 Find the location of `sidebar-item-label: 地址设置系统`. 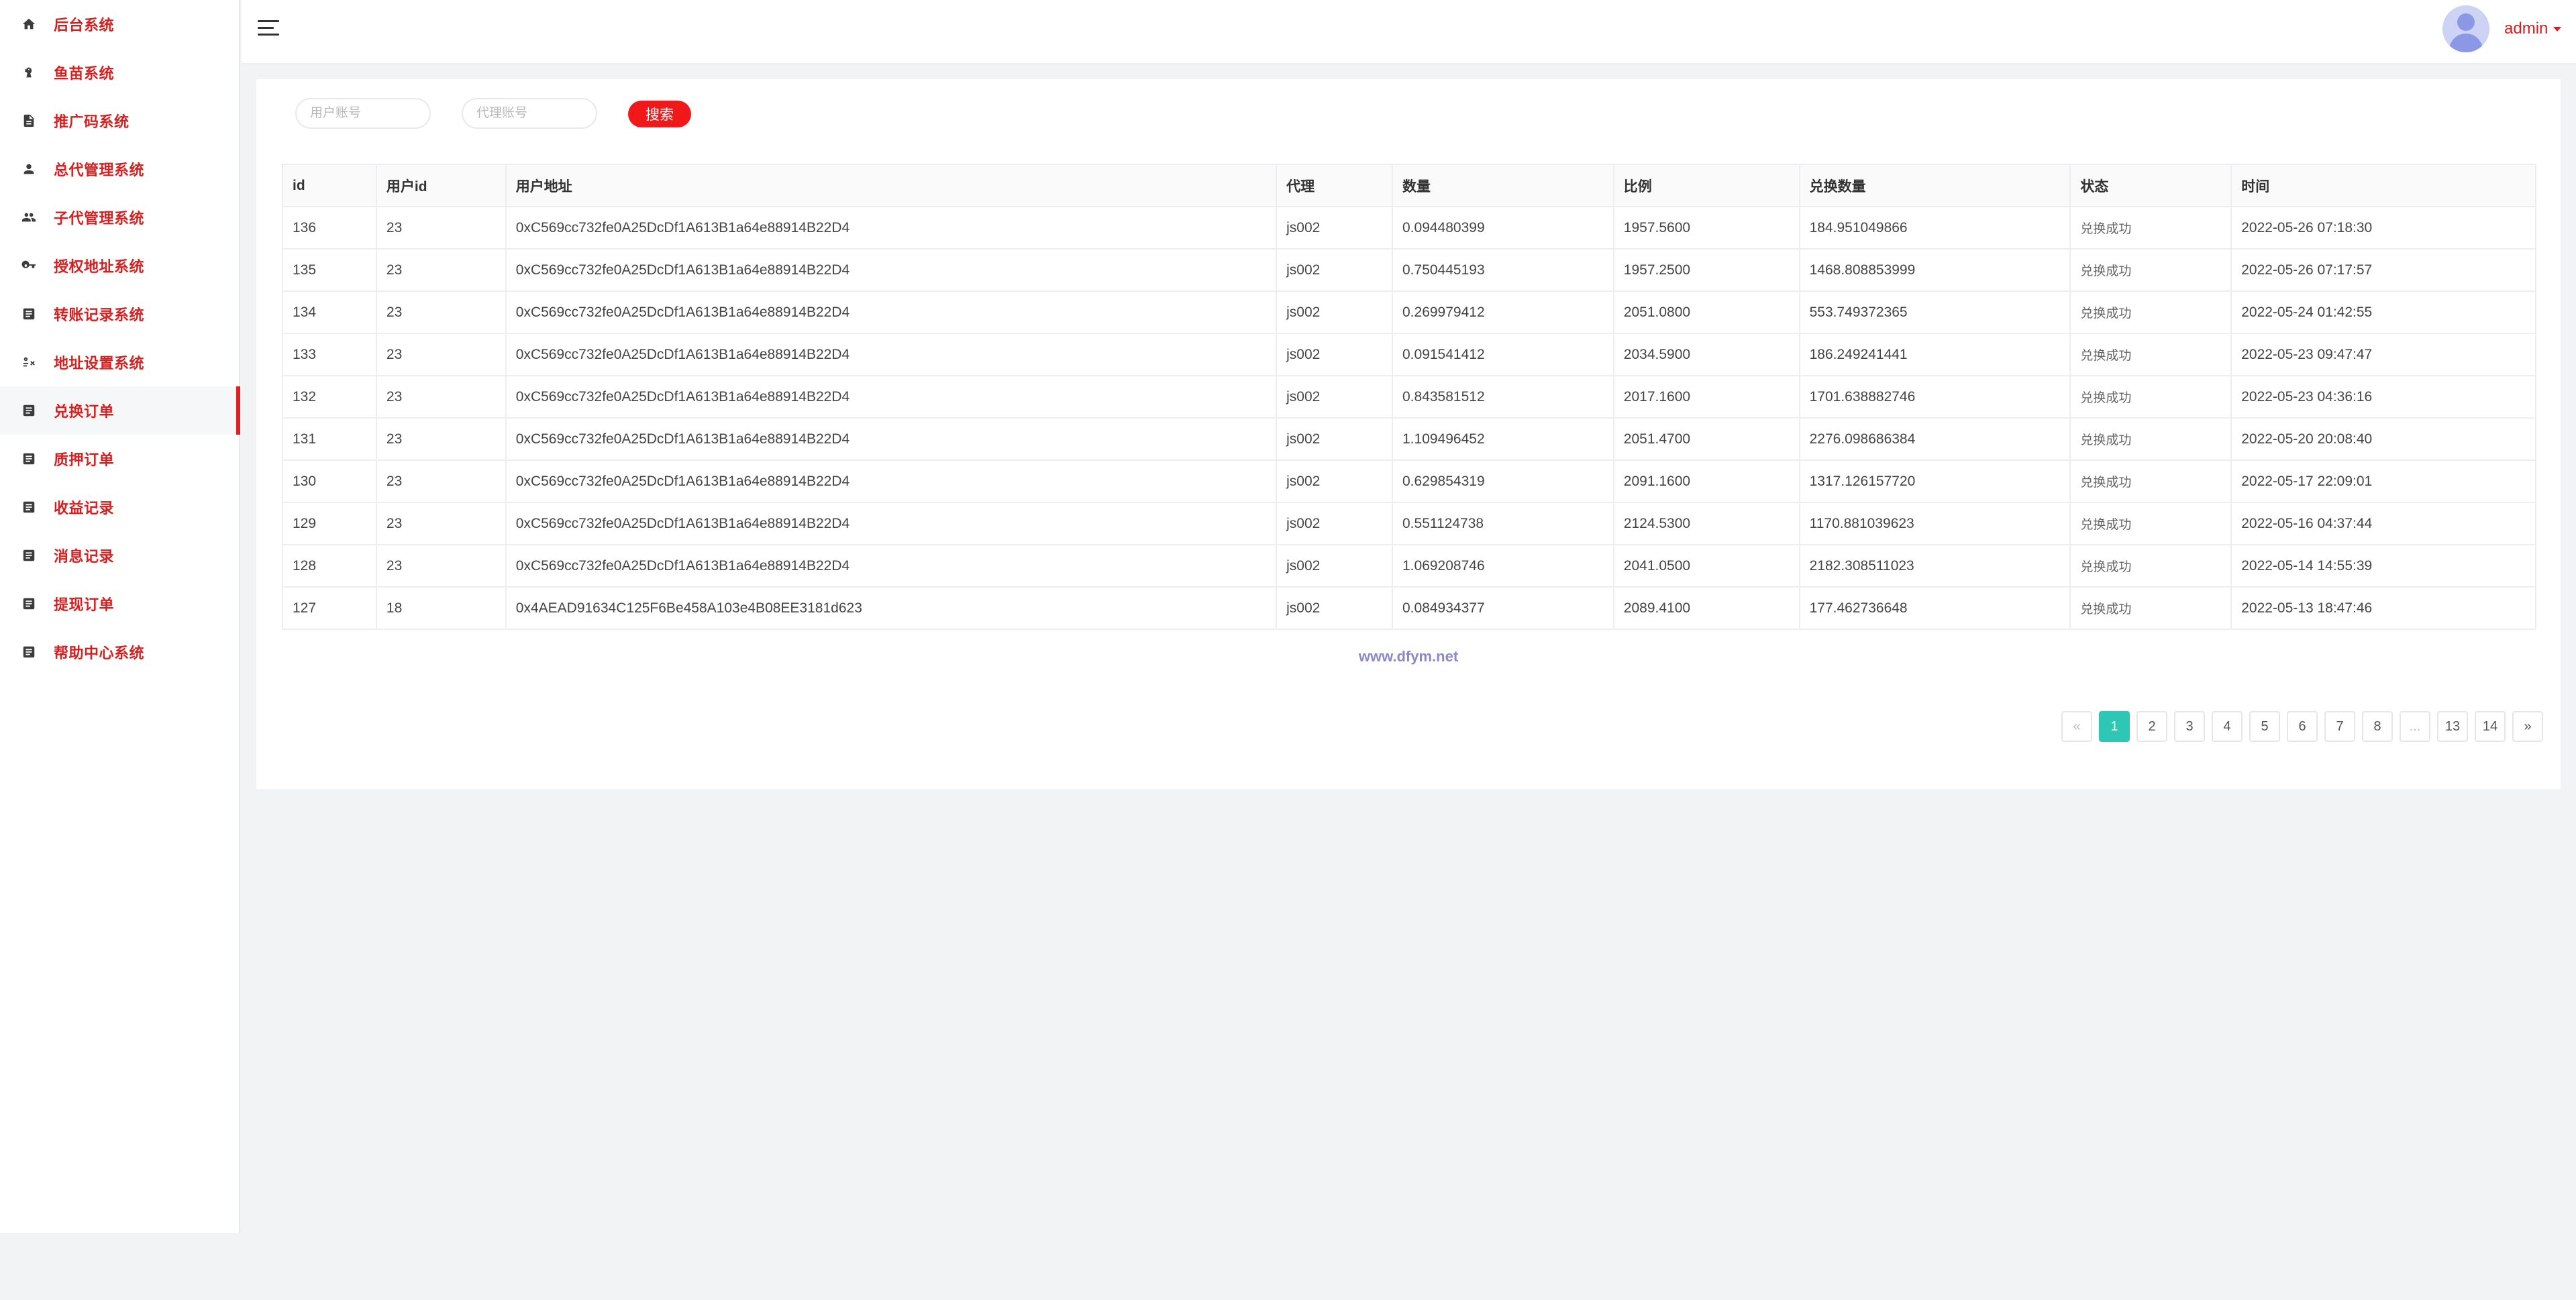

sidebar-item-label: 地址设置系统 is located at coordinates (99, 364).